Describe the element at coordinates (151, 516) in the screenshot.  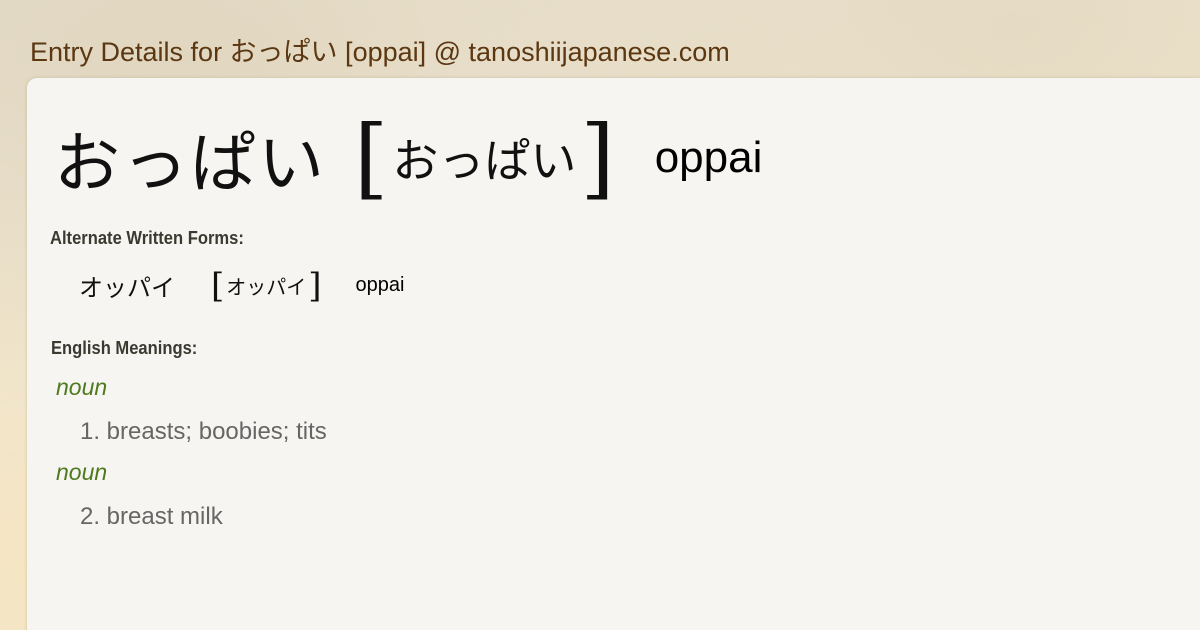
I see `meaning-item: 2. breast milk` at that location.